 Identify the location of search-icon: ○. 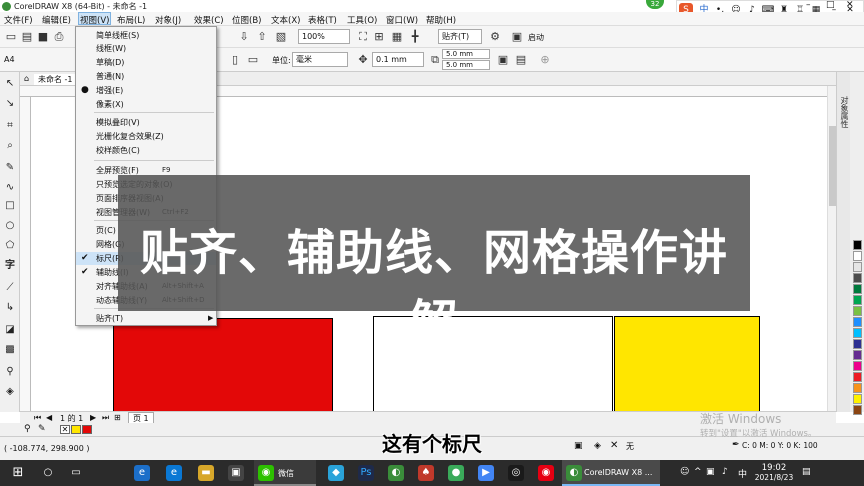
(48, 473).